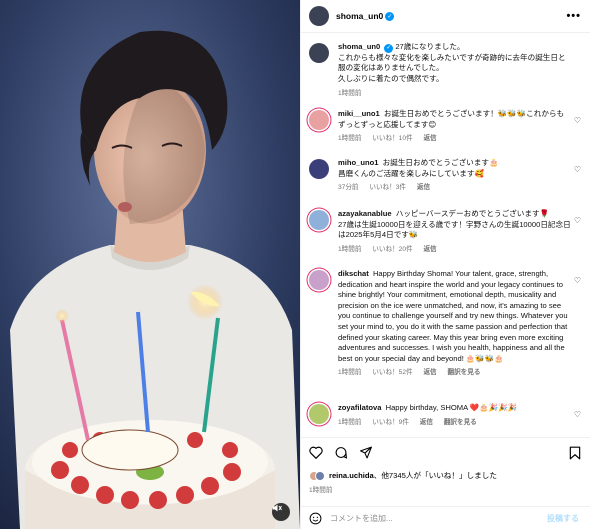  Describe the element at coordinates (319, 53) in the screenshot. I see `caption-avatar` at that location.